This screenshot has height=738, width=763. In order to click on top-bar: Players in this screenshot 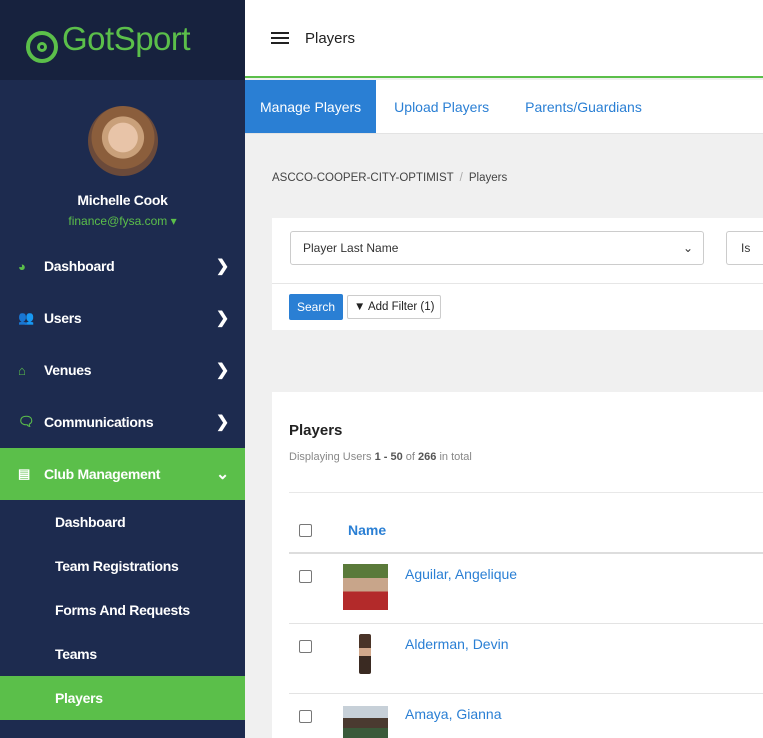, I will do `click(504, 39)`.